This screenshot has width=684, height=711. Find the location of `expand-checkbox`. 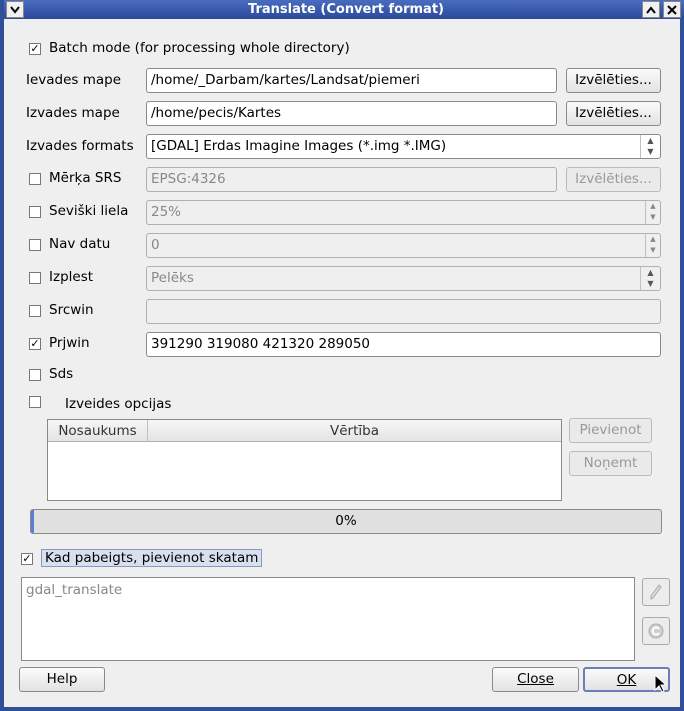

expand-checkbox is located at coordinates (35, 278).